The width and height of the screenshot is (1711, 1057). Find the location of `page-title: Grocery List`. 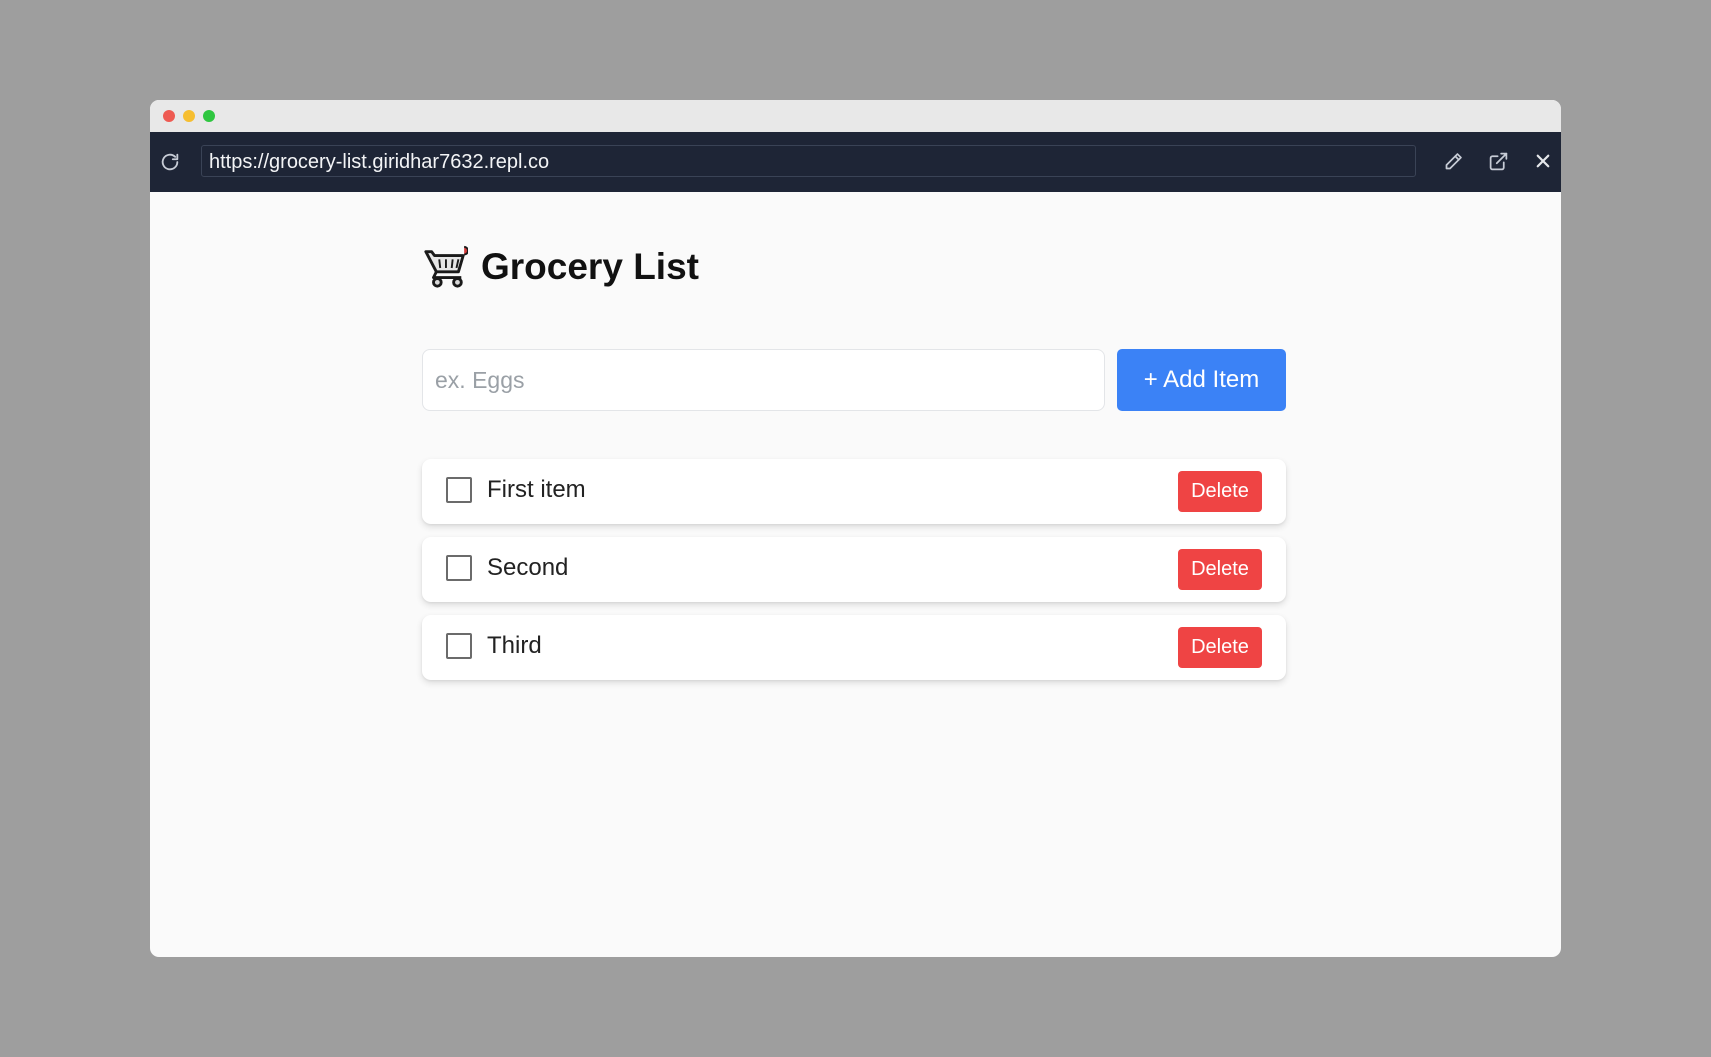

page-title: Grocery List is located at coordinates (590, 266).